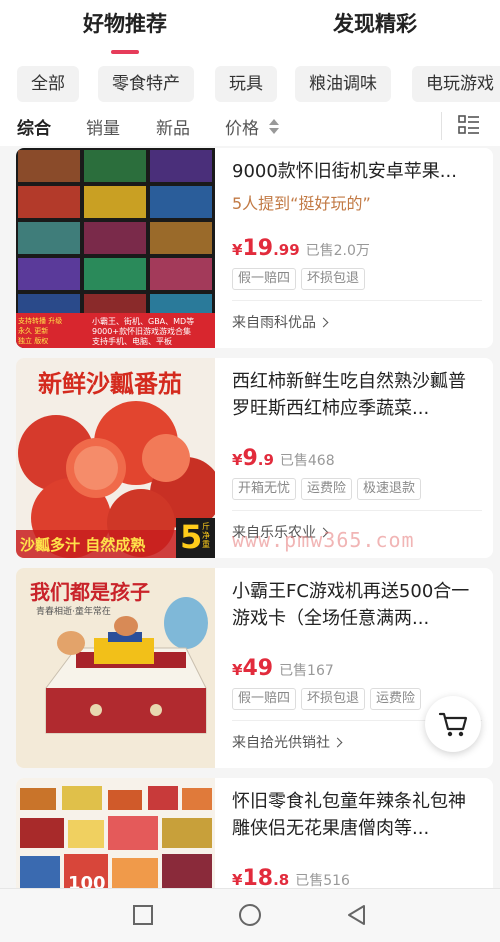  Describe the element at coordinates (173, 126) in the screenshot. I see `sort-new: 新品` at that location.